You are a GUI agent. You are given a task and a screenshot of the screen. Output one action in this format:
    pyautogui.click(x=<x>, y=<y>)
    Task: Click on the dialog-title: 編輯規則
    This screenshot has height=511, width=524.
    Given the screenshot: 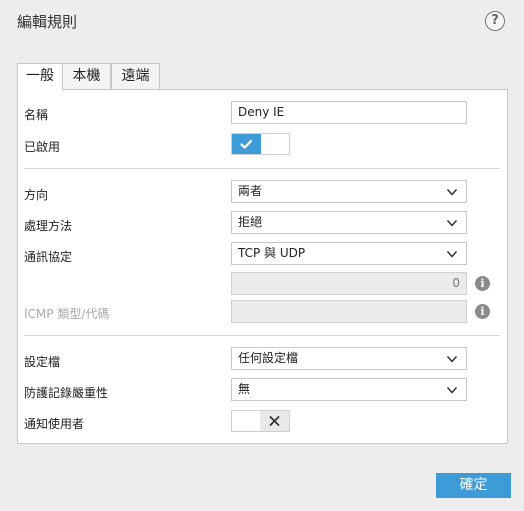 What is the action you would take?
    pyautogui.click(x=47, y=22)
    